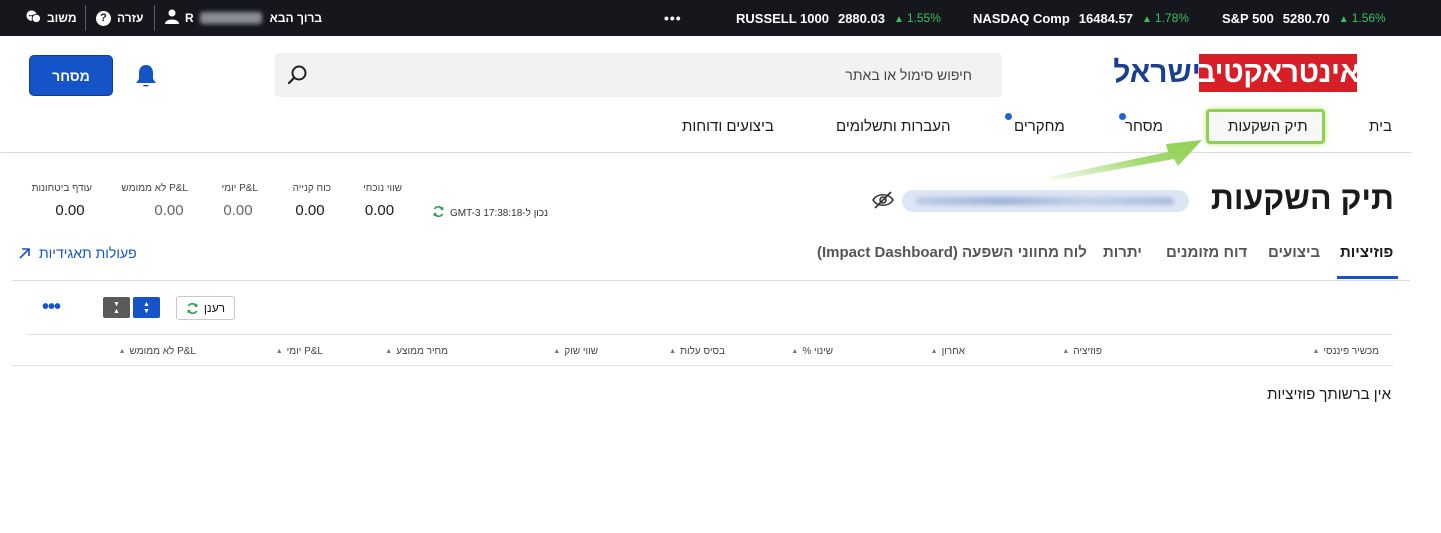  I want to click on account-id-redacted, so click(1045, 201).